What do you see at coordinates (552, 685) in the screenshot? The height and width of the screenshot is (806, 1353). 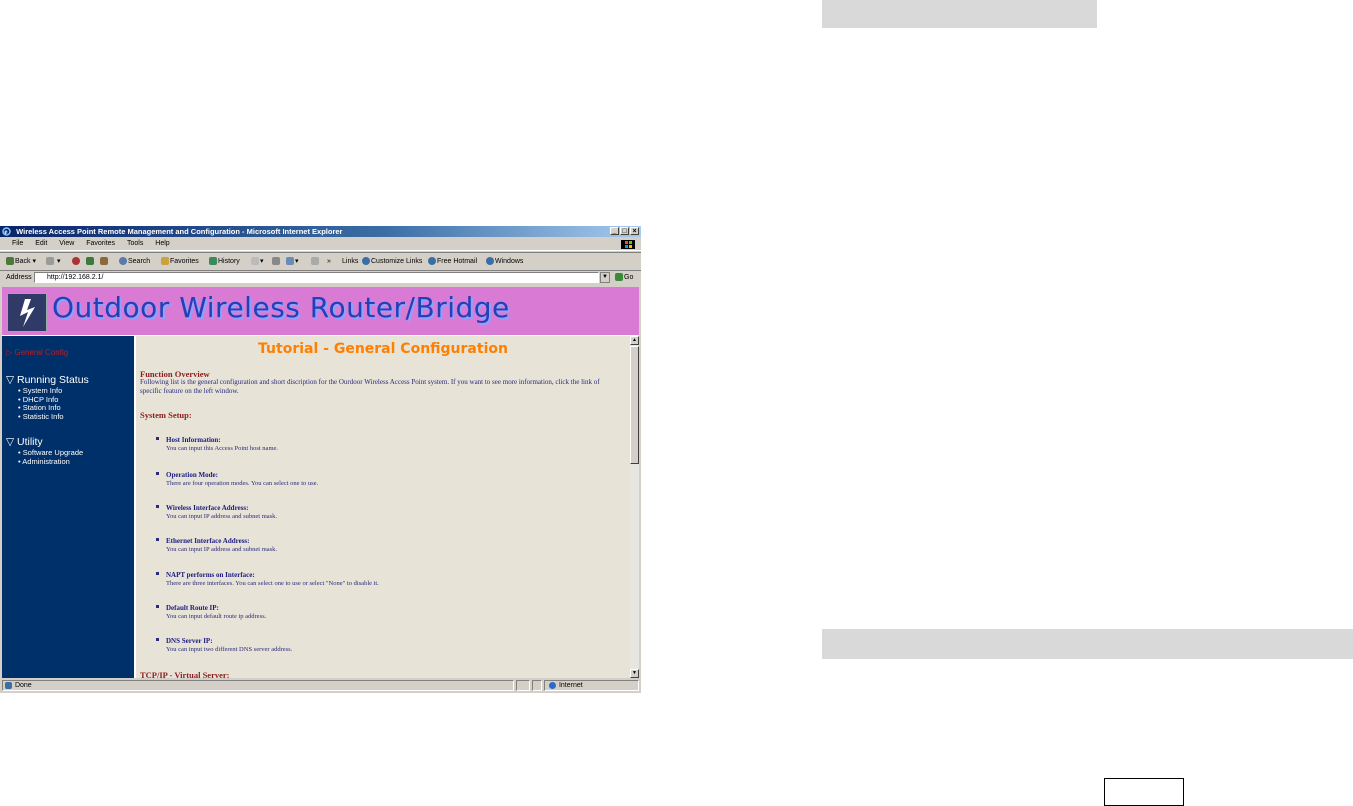 I see `globe-icon` at bounding box center [552, 685].